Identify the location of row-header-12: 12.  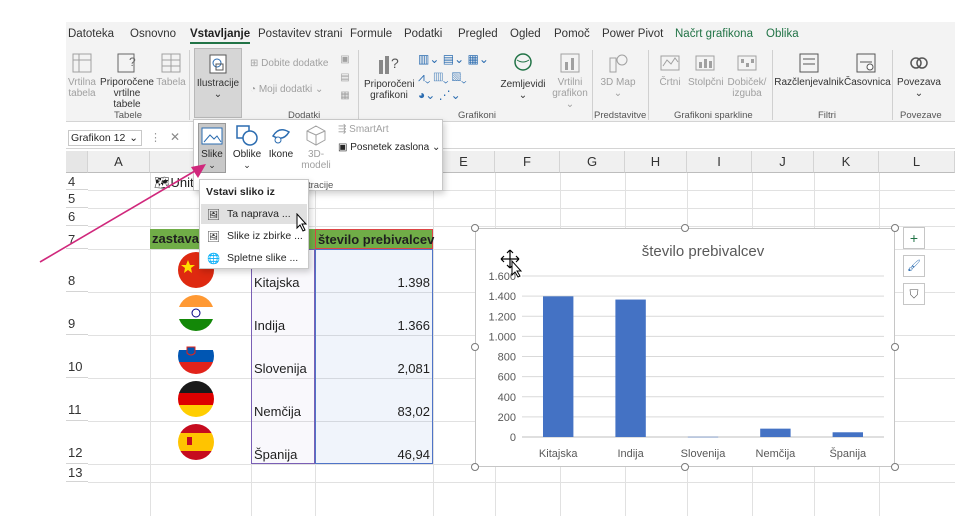
(77, 442).